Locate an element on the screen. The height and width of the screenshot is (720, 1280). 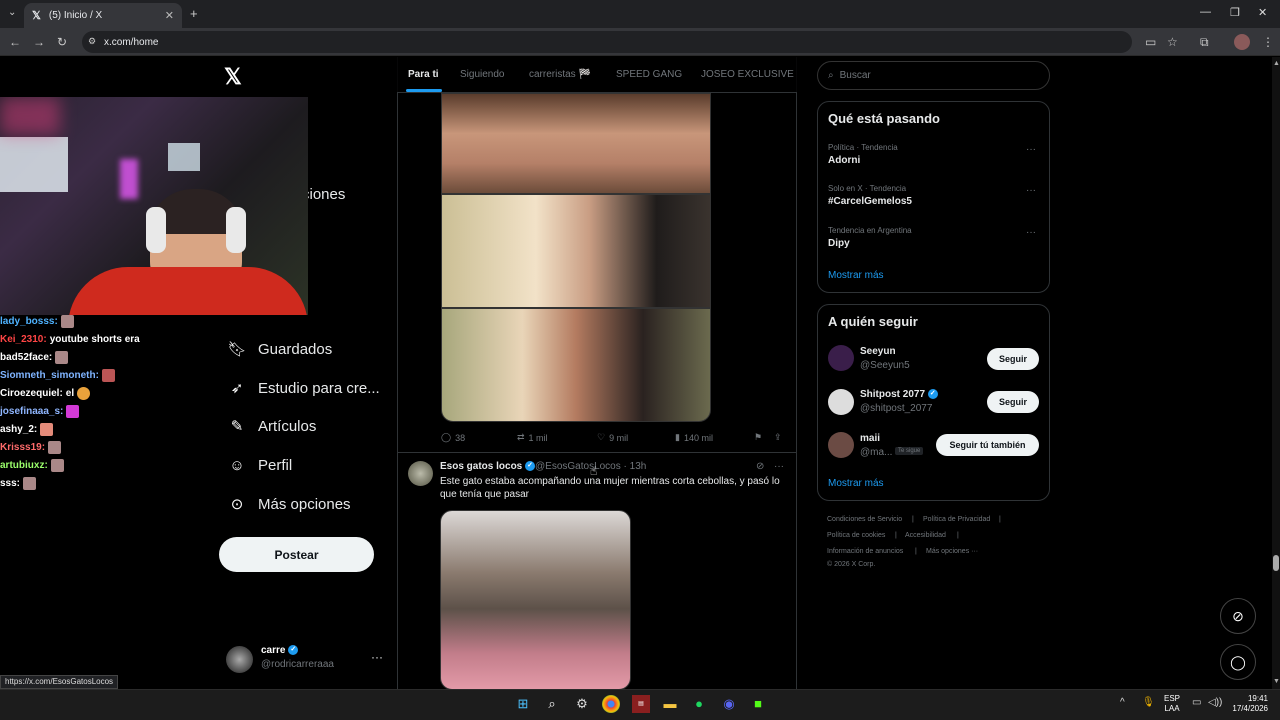
tweet-time: 13h is located at coordinates (638, 466).